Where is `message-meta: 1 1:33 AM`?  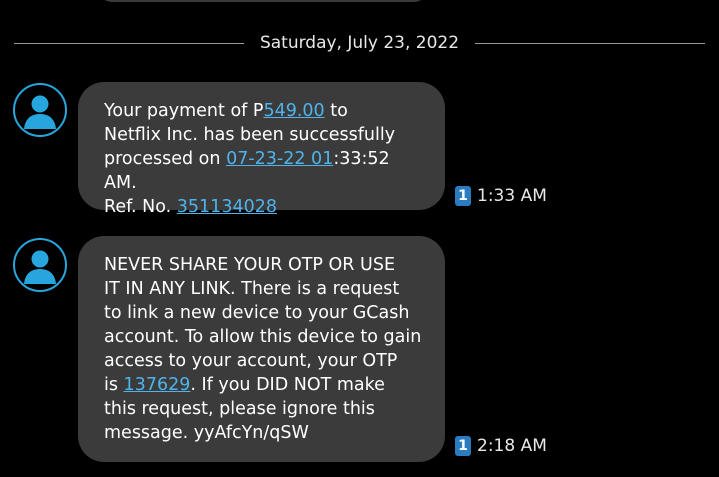 message-meta: 1 1:33 AM is located at coordinates (501, 196).